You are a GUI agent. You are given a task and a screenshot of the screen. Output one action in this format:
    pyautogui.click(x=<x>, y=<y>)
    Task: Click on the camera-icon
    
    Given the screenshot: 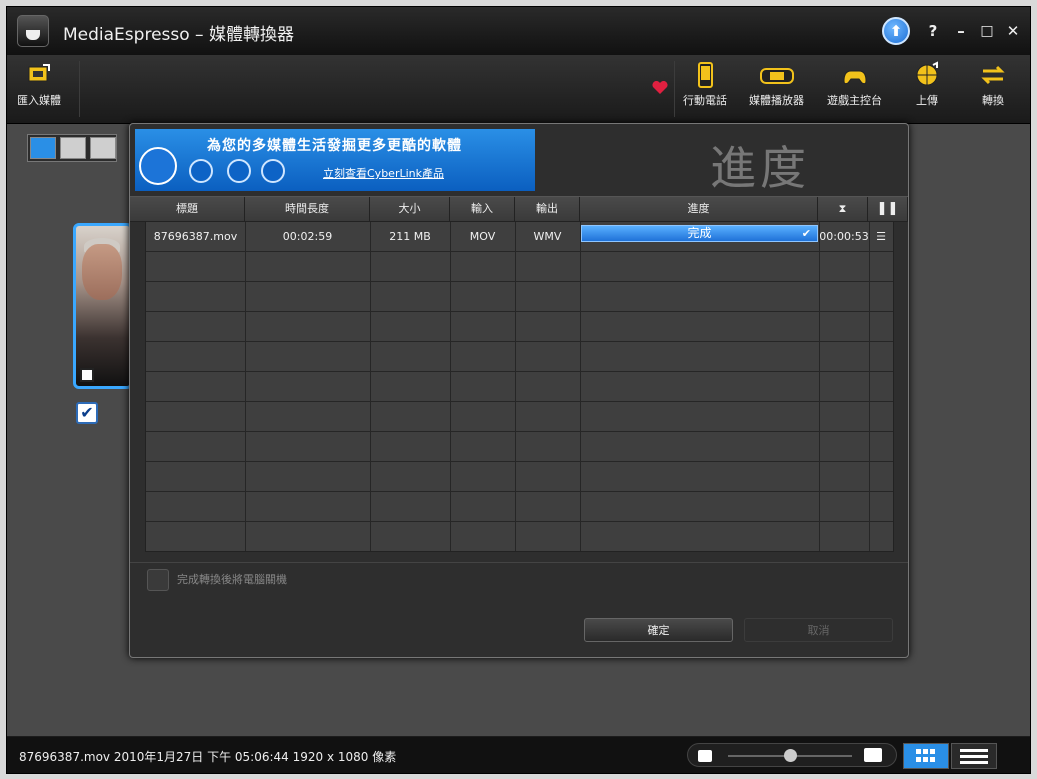 What is the action you would take?
    pyautogui.click(x=239, y=171)
    